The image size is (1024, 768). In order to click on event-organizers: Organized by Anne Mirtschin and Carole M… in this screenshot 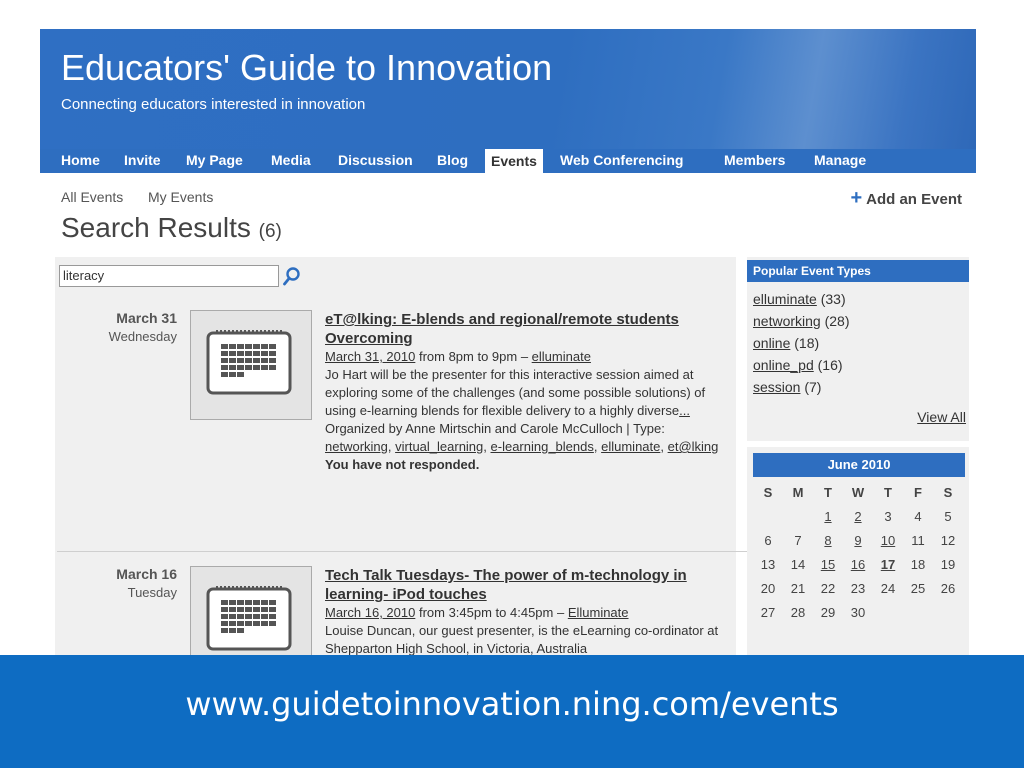, I will do `click(522, 437)`.